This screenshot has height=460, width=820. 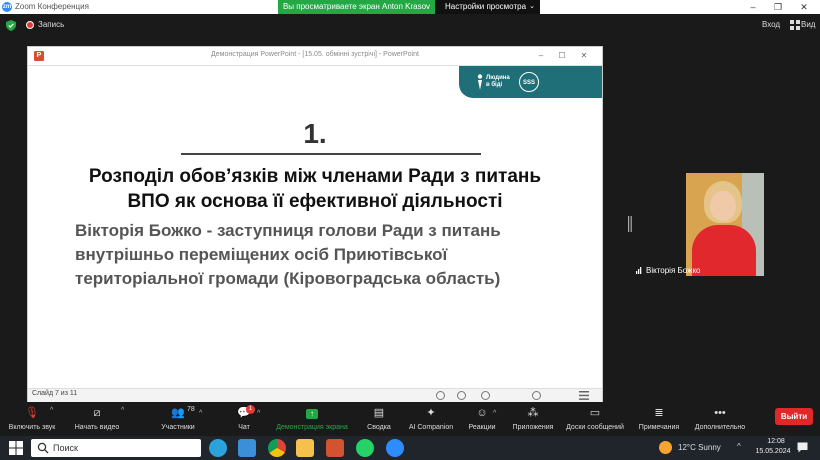 I want to click on unmute-button: 🎙 ^ Включить звук, so click(x=32, y=420).